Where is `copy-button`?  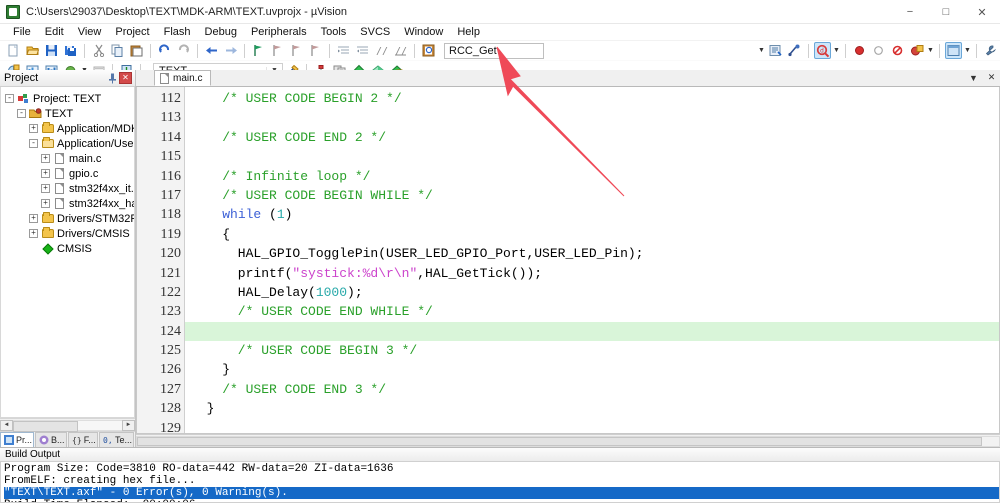 copy-button is located at coordinates (117, 50).